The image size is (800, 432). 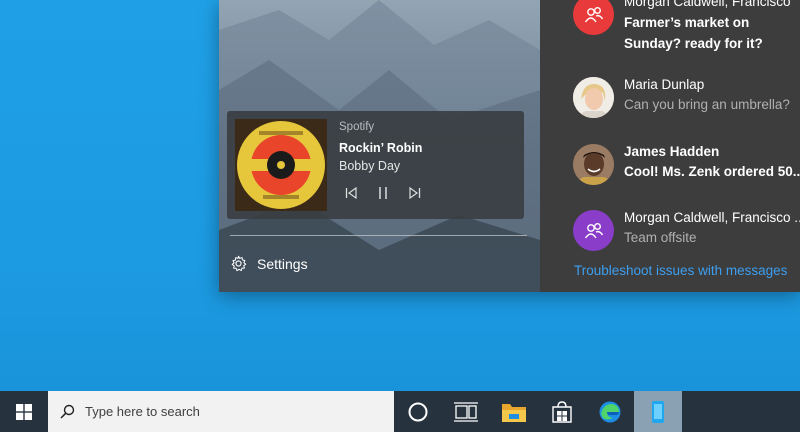 What do you see at coordinates (680, 270) in the screenshot?
I see `troubleshoot-link: Troubleshoot issues with messages` at bounding box center [680, 270].